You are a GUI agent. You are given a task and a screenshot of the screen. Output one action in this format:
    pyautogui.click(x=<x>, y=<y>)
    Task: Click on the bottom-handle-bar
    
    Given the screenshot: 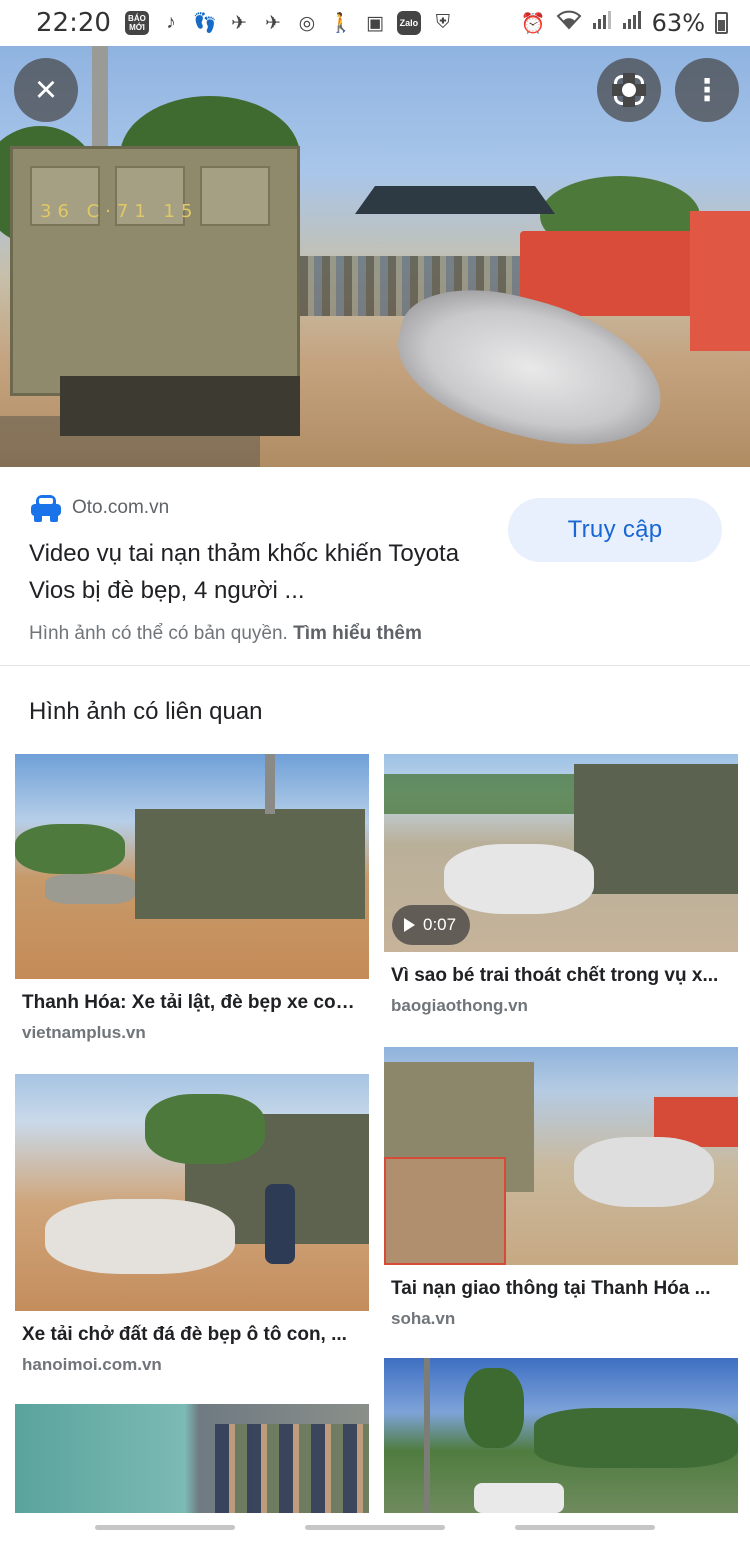 What is the action you would take?
    pyautogui.click(x=375, y=1527)
    